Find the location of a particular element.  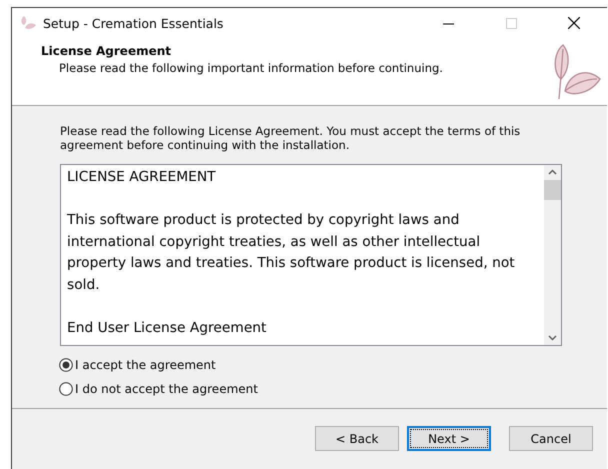

scrollbar is located at coordinates (552, 255).